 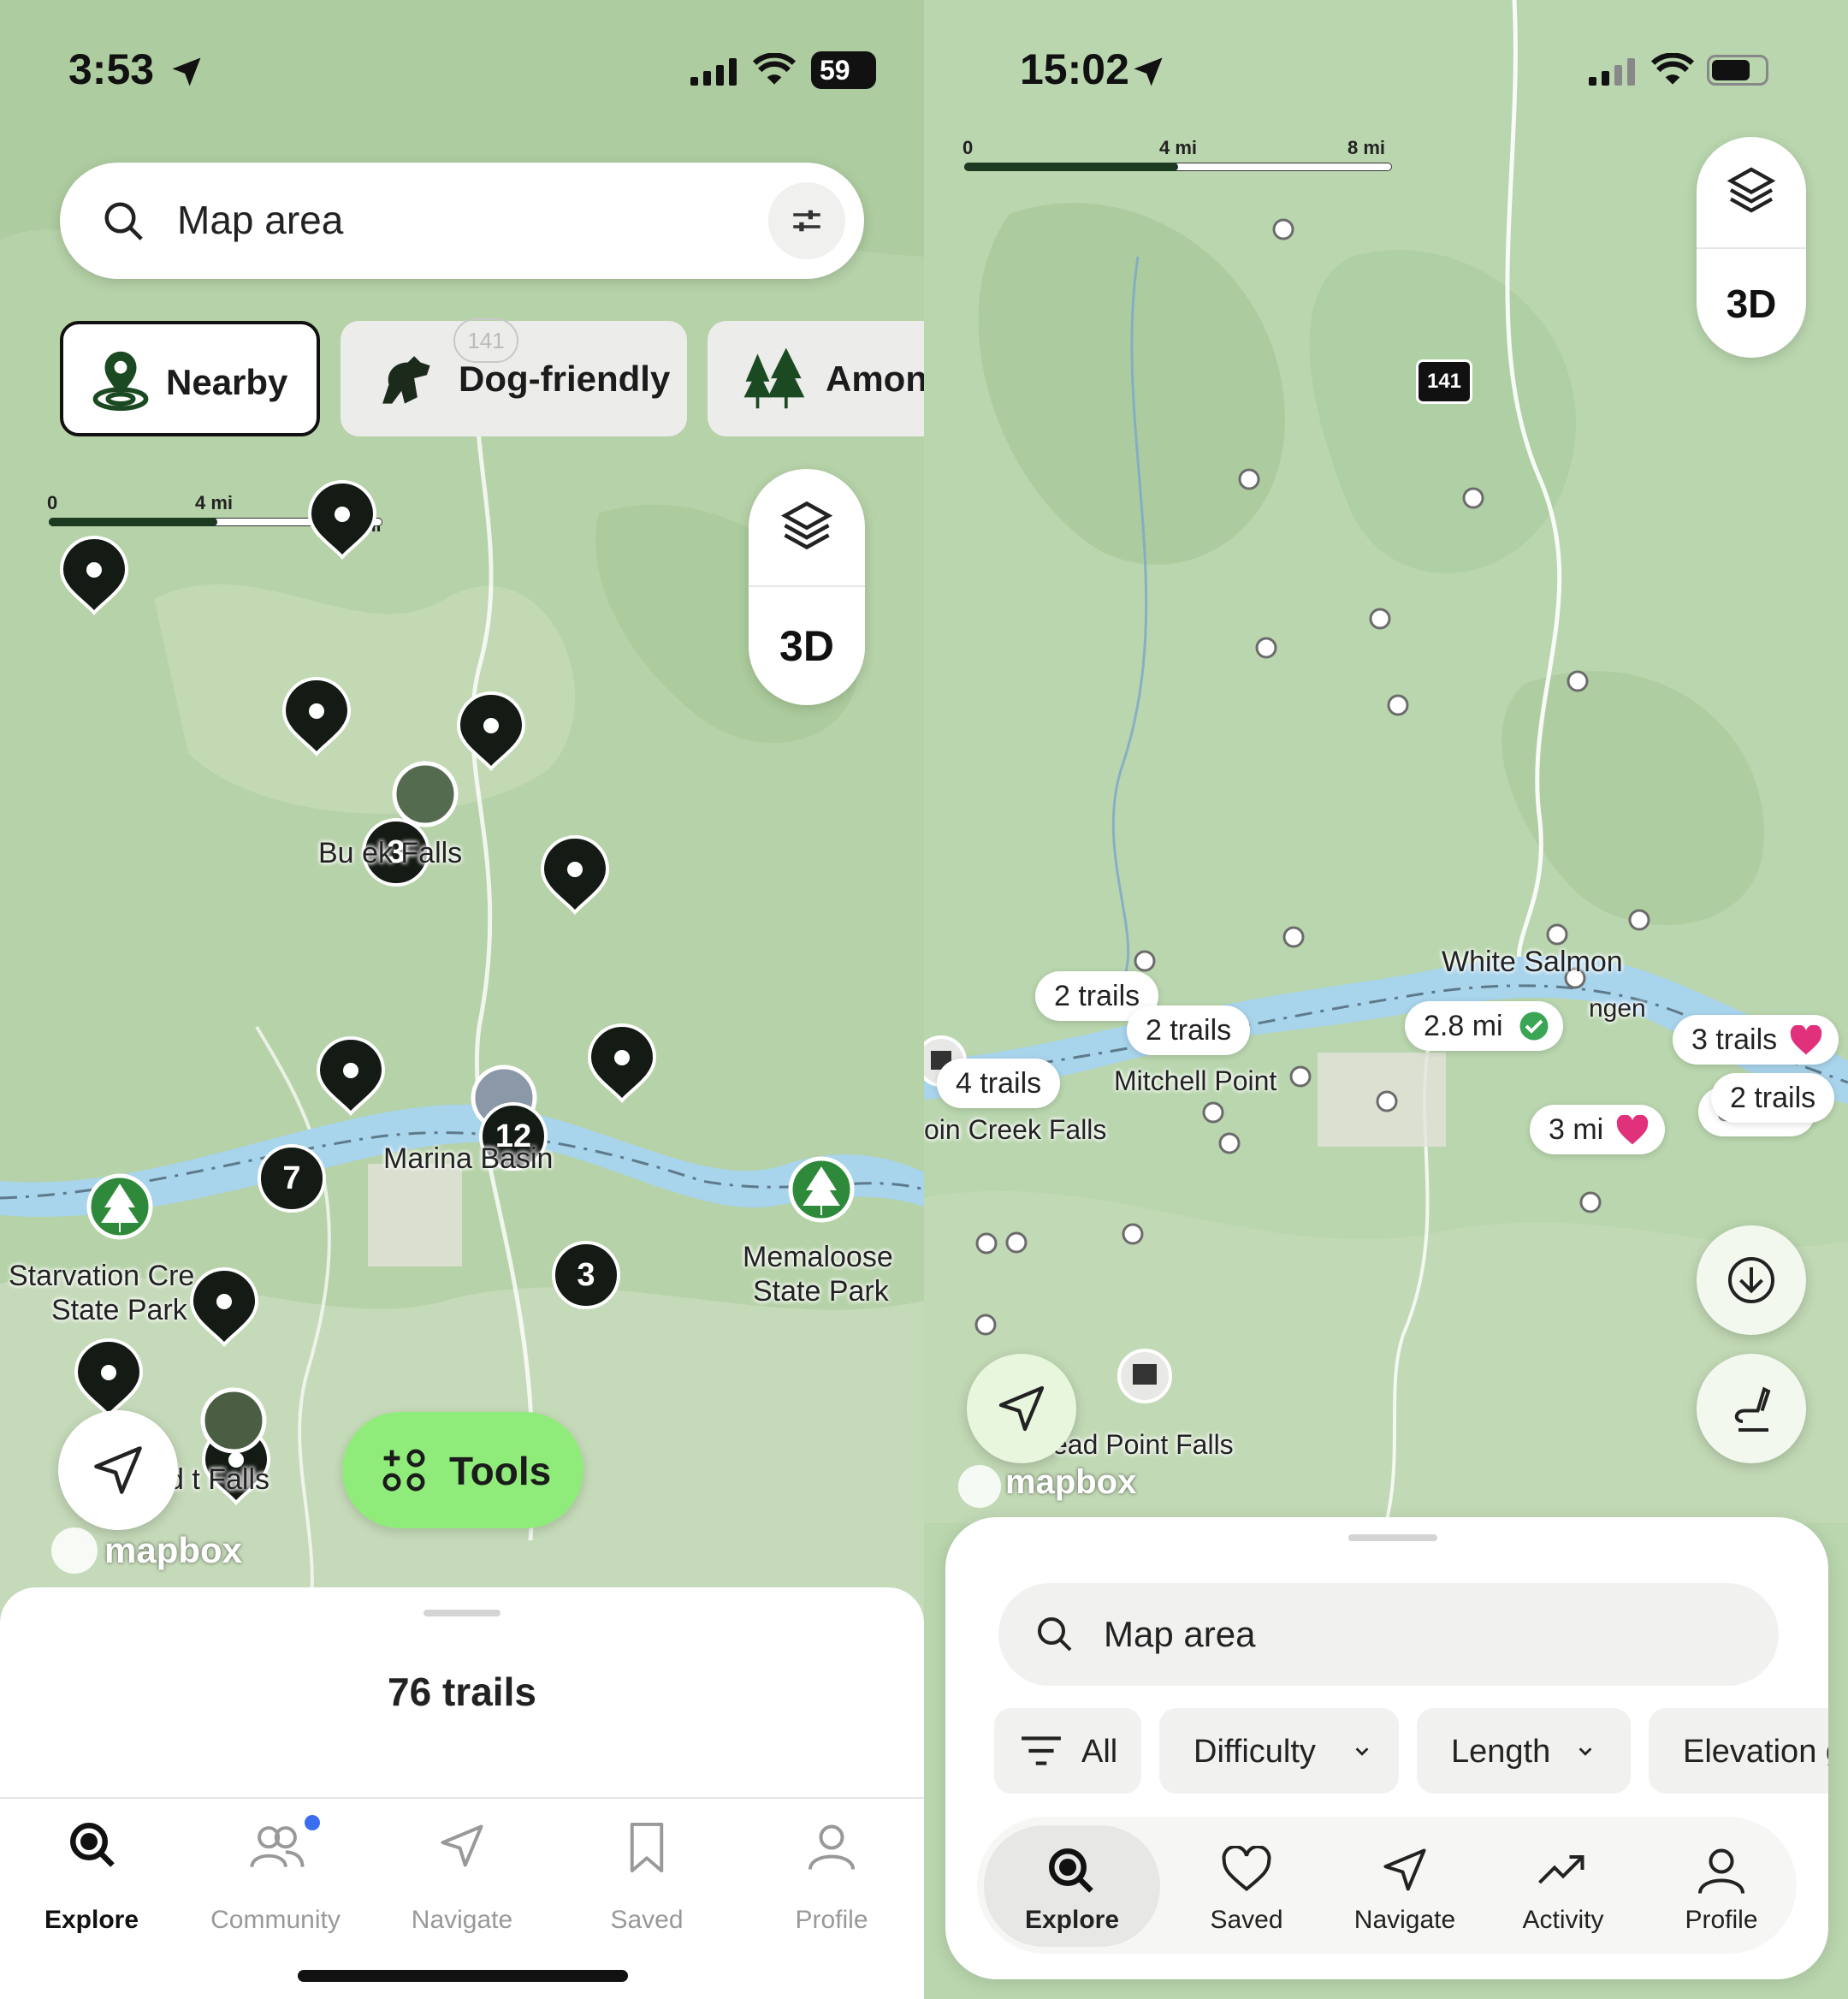 I want to click on distance-pill-favorited: 3 mi, so click(x=1598, y=1129).